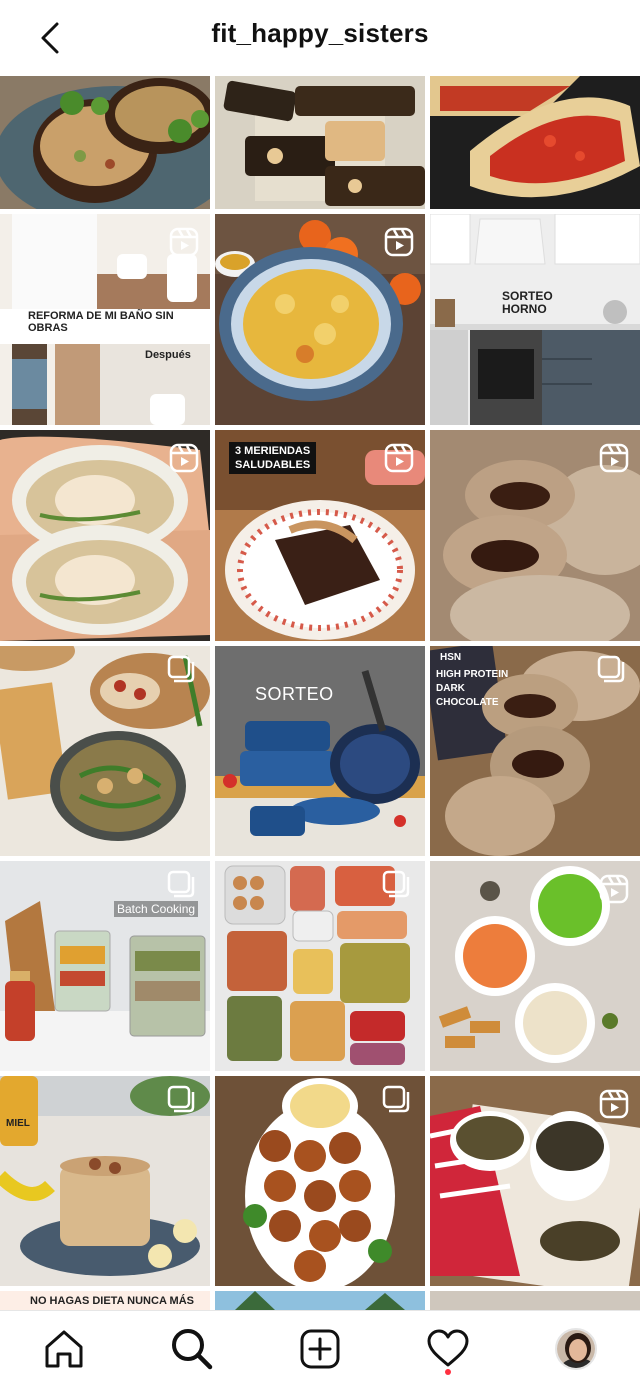  I want to click on home-icon, so click(64, 1349).